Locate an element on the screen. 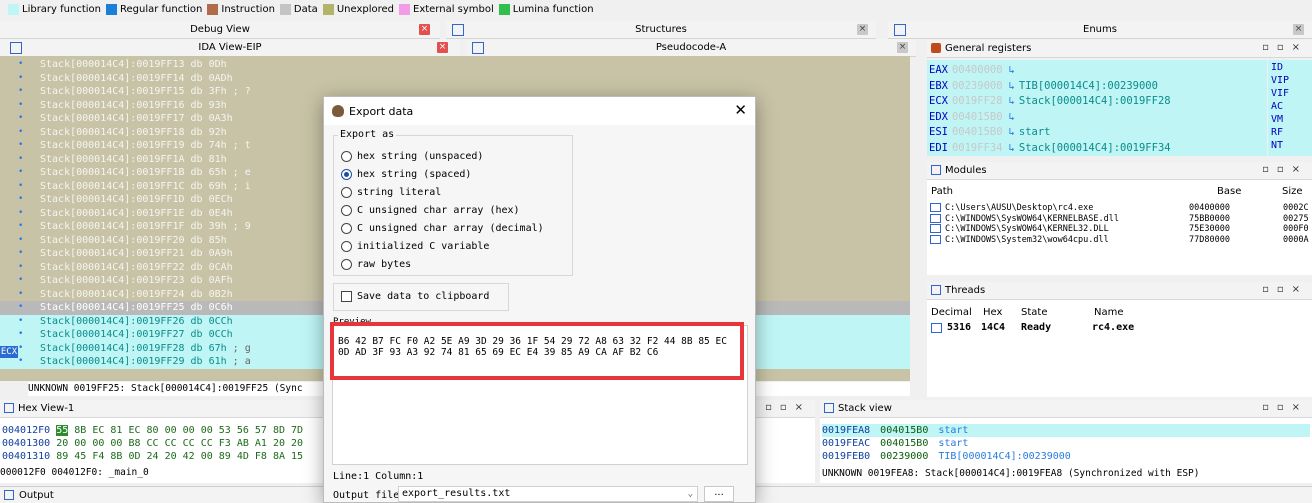 This screenshot has width=1312, height=503. export-format-radio: C unsigned char array (decimal) is located at coordinates (442, 228).